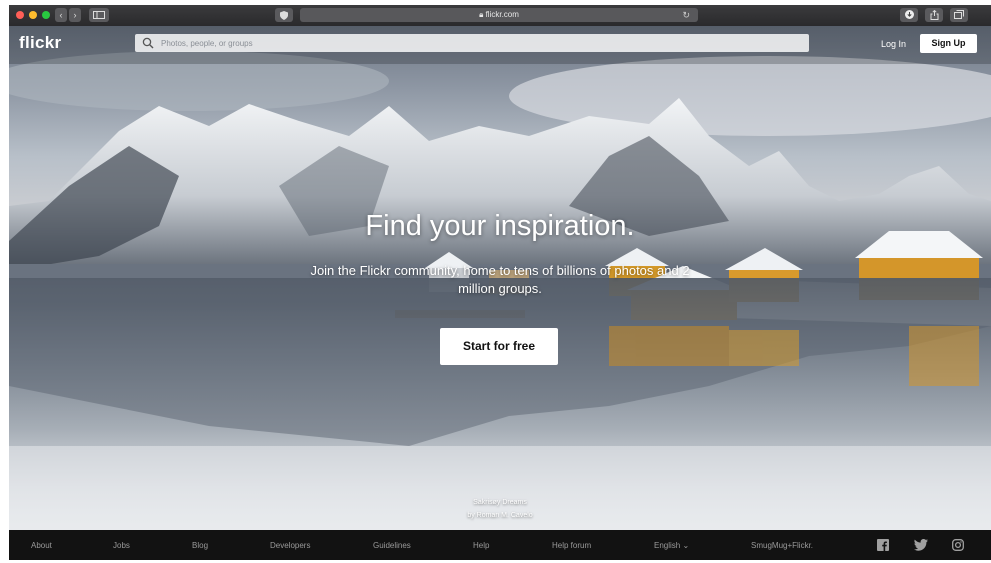 This screenshot has width=991, height=563. Describe the element at coordinates (290, 545) in the screenshot. I see `footer-link-developers: Developers` at that location.